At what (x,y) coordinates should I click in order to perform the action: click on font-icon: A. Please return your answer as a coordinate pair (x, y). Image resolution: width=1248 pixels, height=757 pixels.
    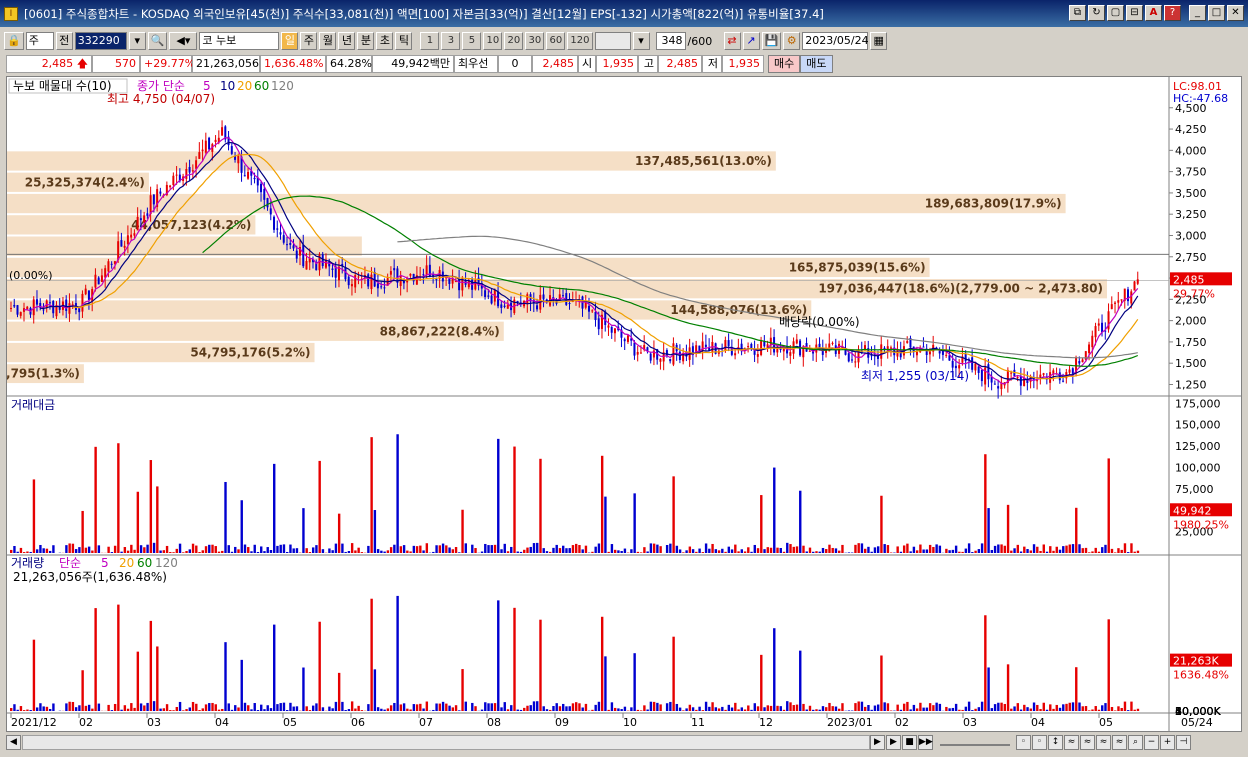
    Looking at the image, I should click on (1153, 13).